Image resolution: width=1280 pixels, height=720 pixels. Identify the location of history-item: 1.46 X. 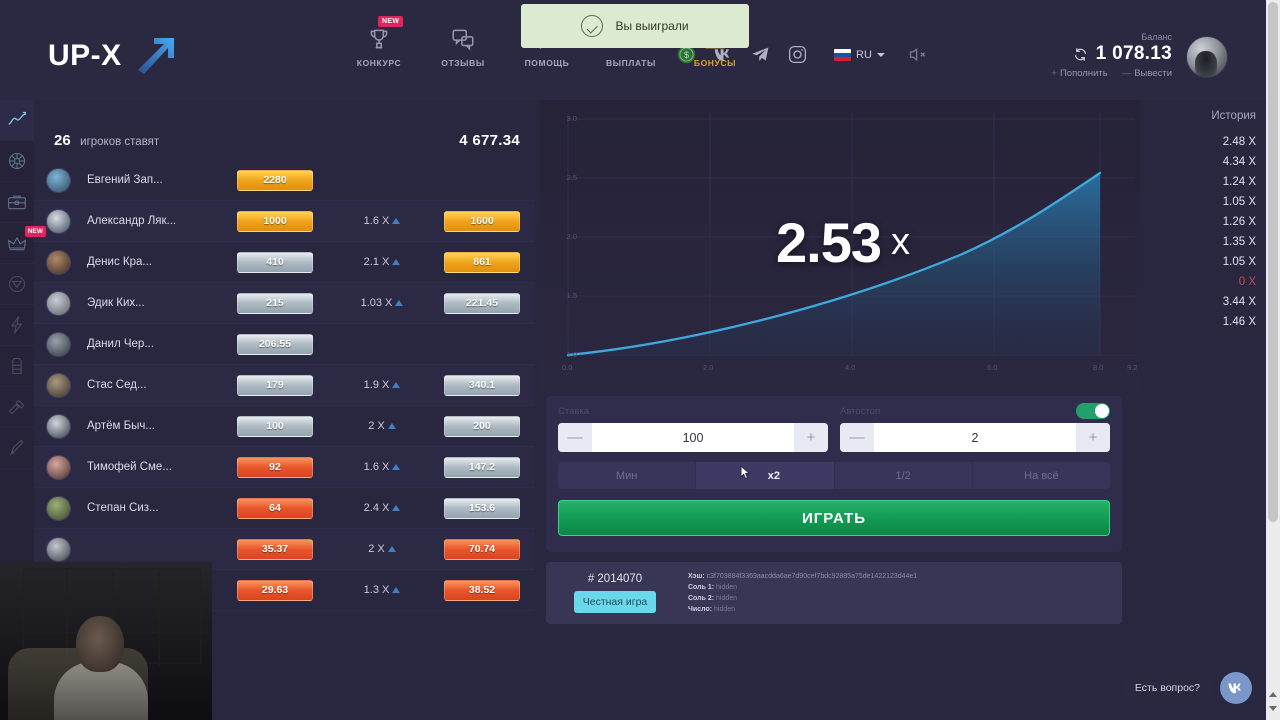
(1214, 322).